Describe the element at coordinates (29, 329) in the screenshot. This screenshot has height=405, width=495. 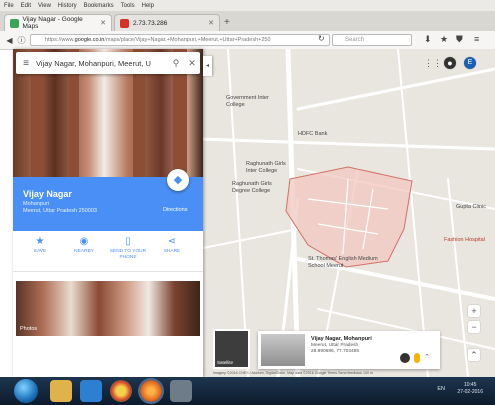
I see `photos-label: Photos` at that location.